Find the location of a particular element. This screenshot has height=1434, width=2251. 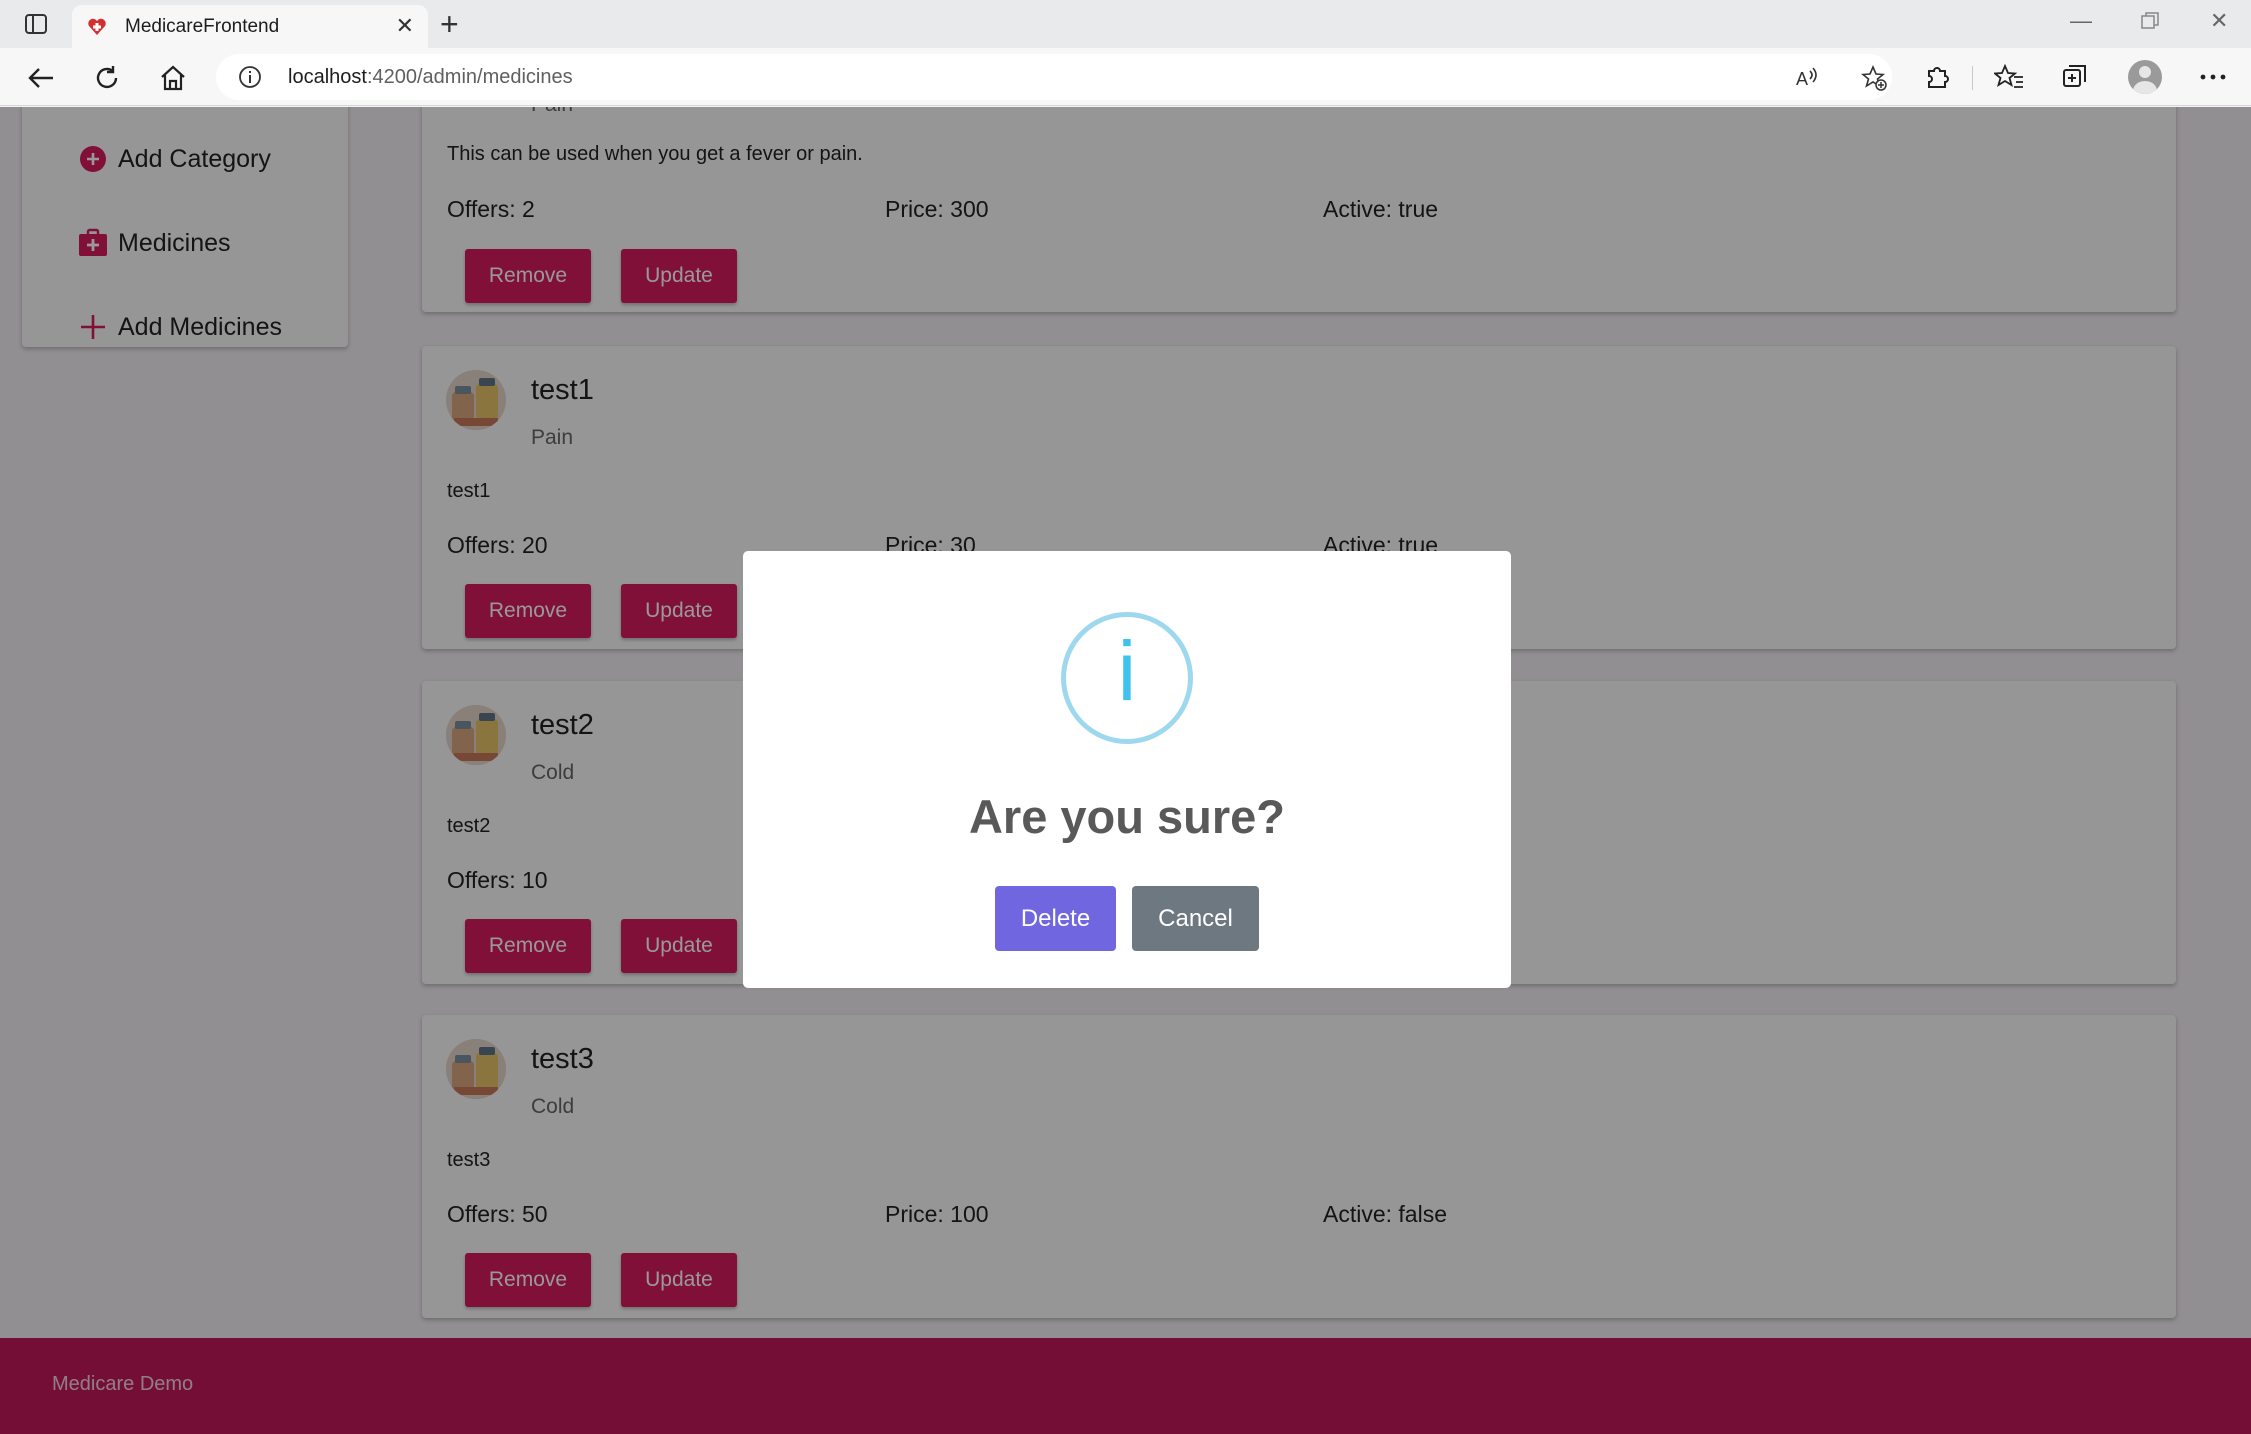

tab-close-icon: ✕ is located at coordinates (405, 26).